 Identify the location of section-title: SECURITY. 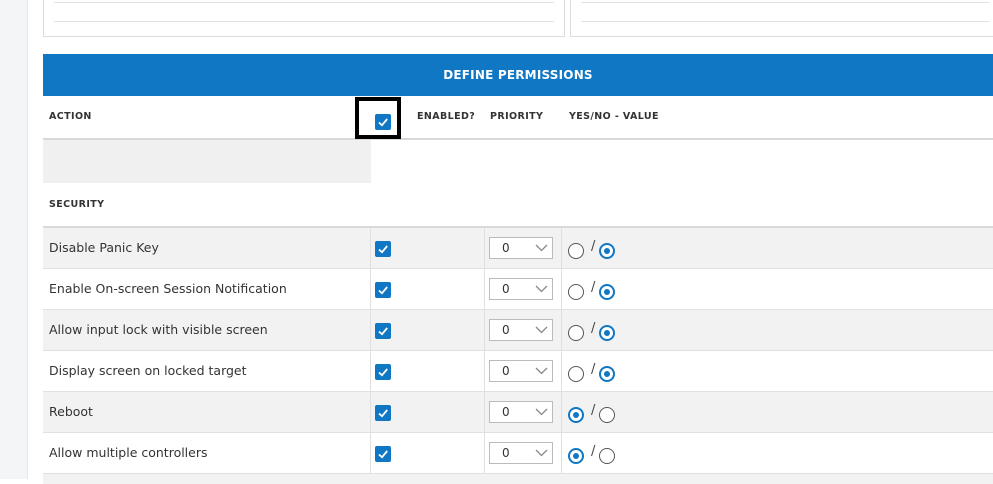
(77, 204).